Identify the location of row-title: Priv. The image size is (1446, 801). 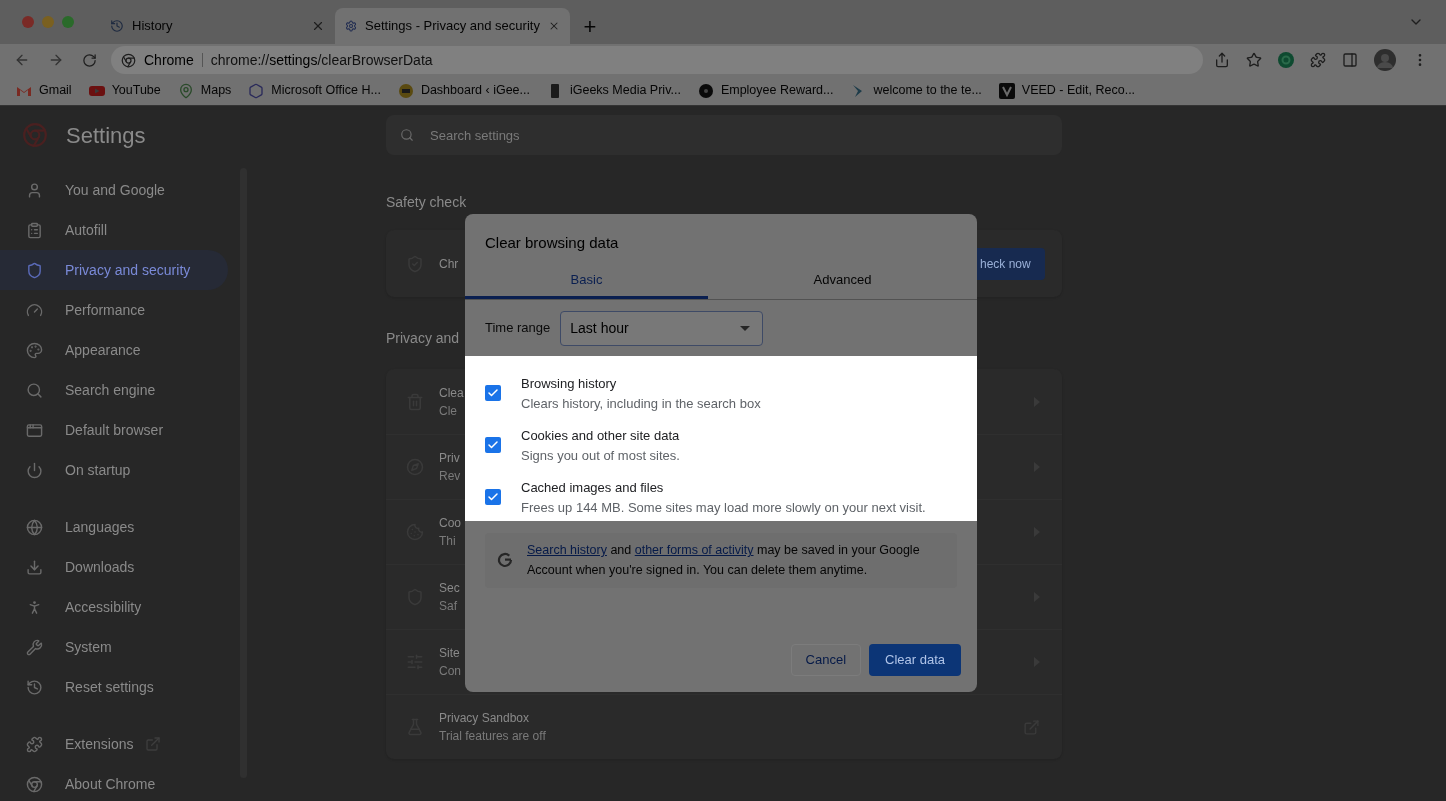
(450, 458).